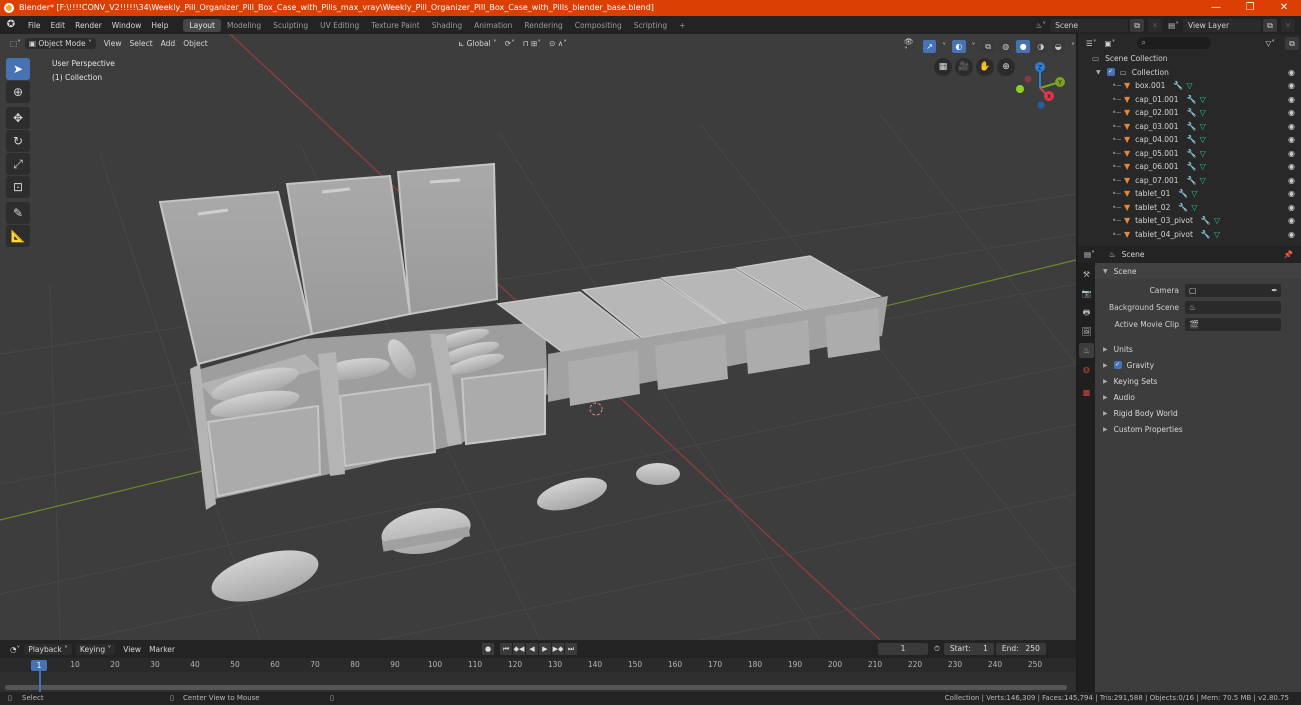 This screenshot has height=705, width=1301. I want to click on navigation-gizmo: Z Y X, so click(1040, 88).